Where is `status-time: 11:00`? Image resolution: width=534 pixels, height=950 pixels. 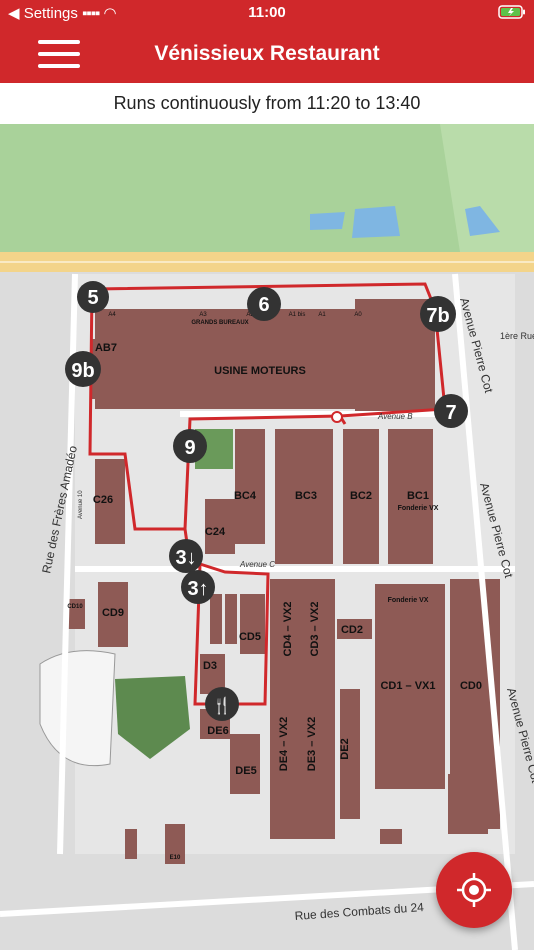 status-time: 11:00 is located at coordinates (267, 12).